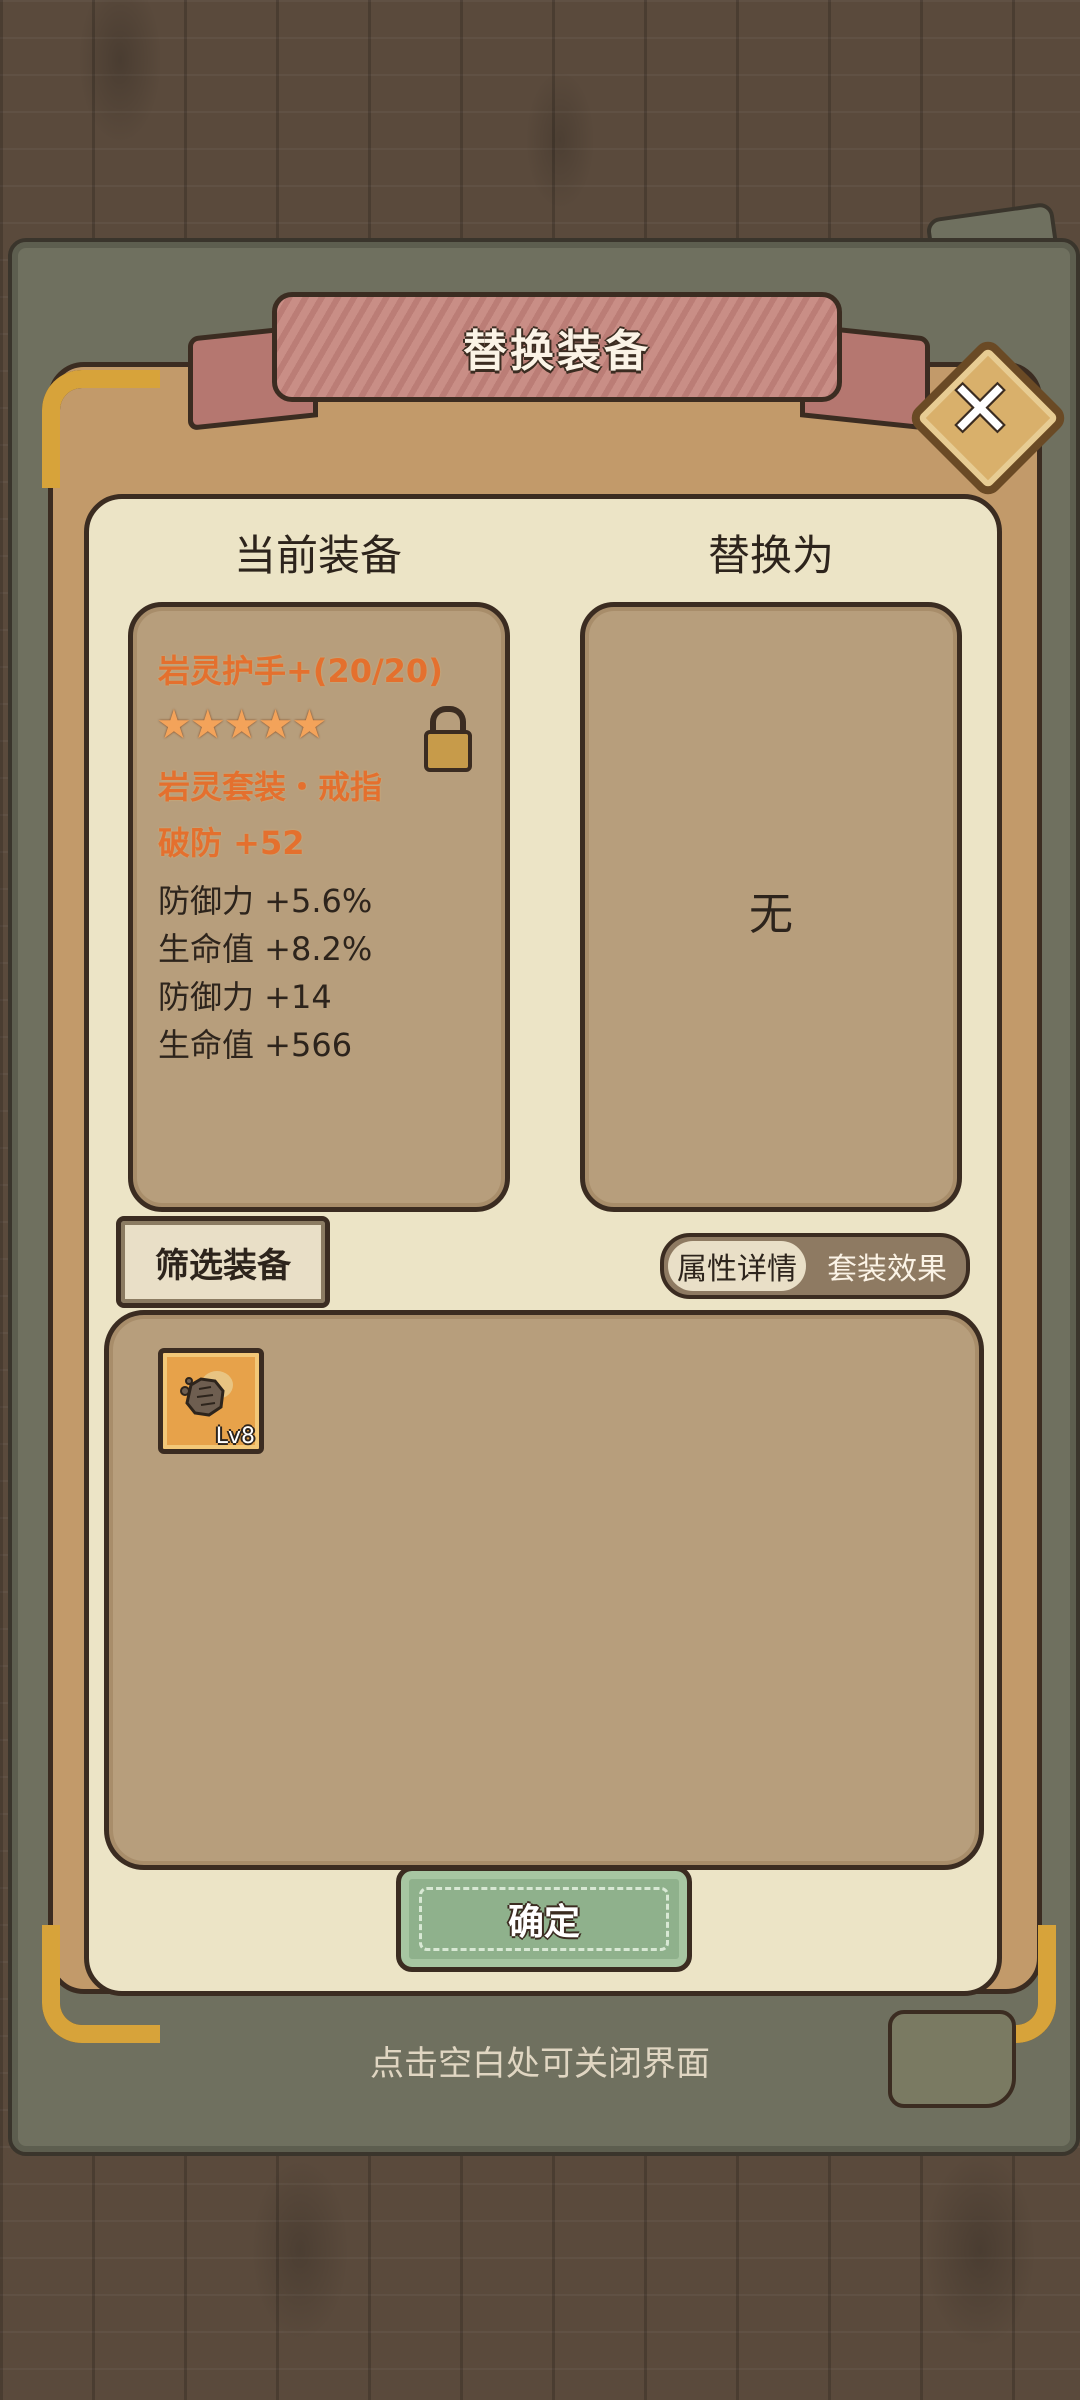  I want to click on confirm-button-label: 确定, so click(543, 1922).